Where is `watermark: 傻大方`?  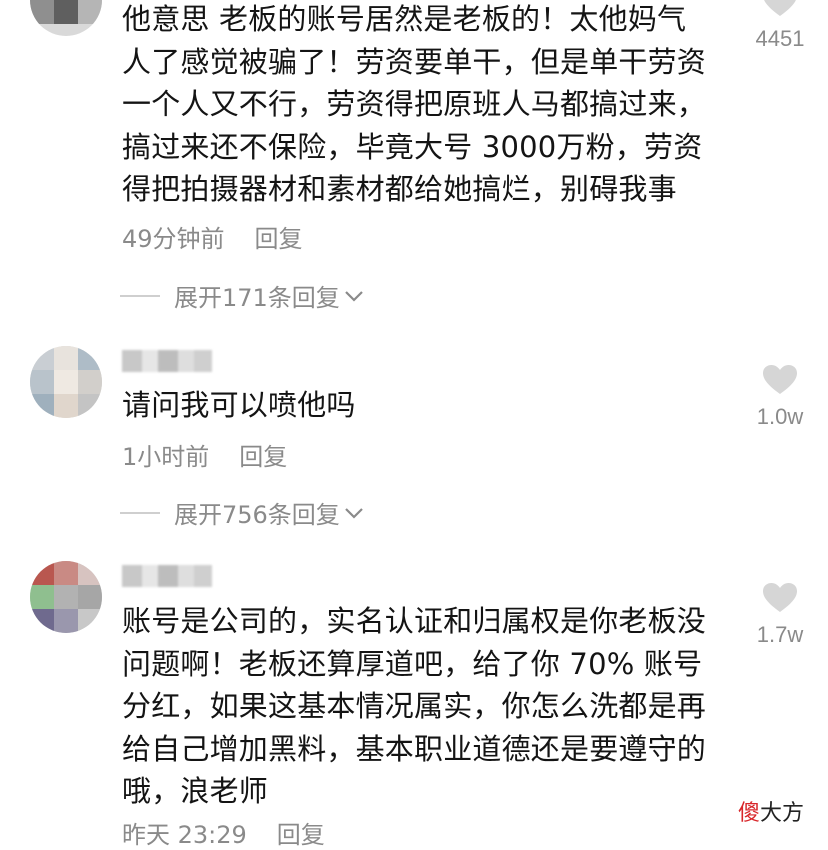
watermark: 傻大方 is located at coordinates (771, 811).